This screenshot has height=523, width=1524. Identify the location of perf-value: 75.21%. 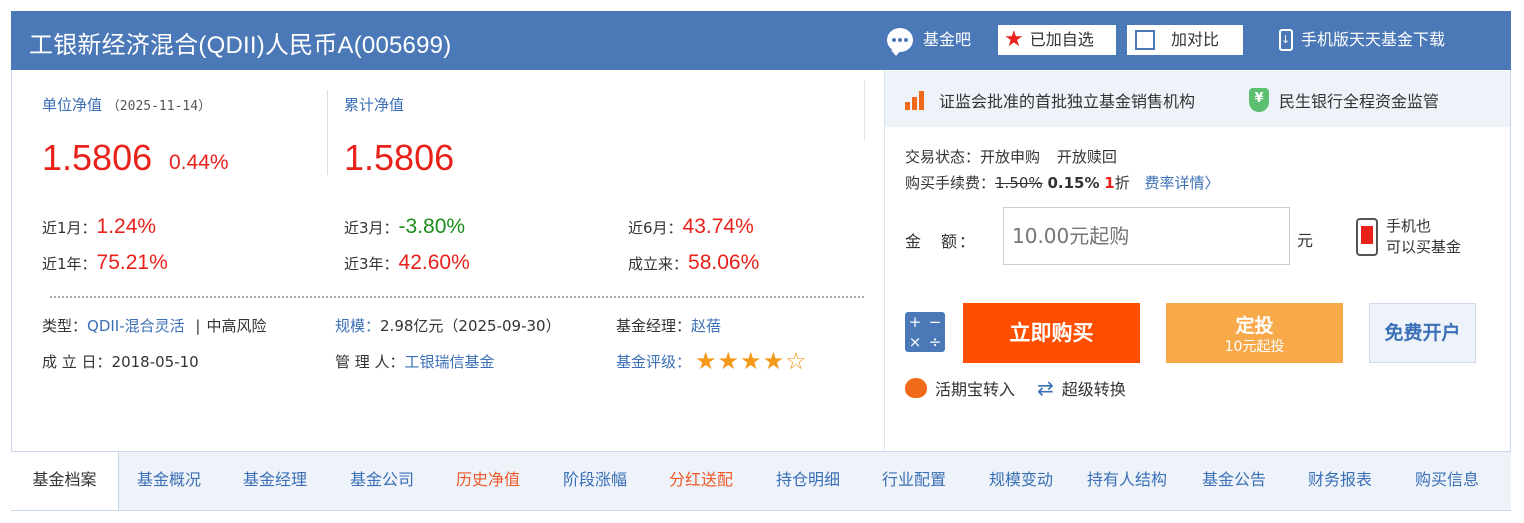
(132, 262).